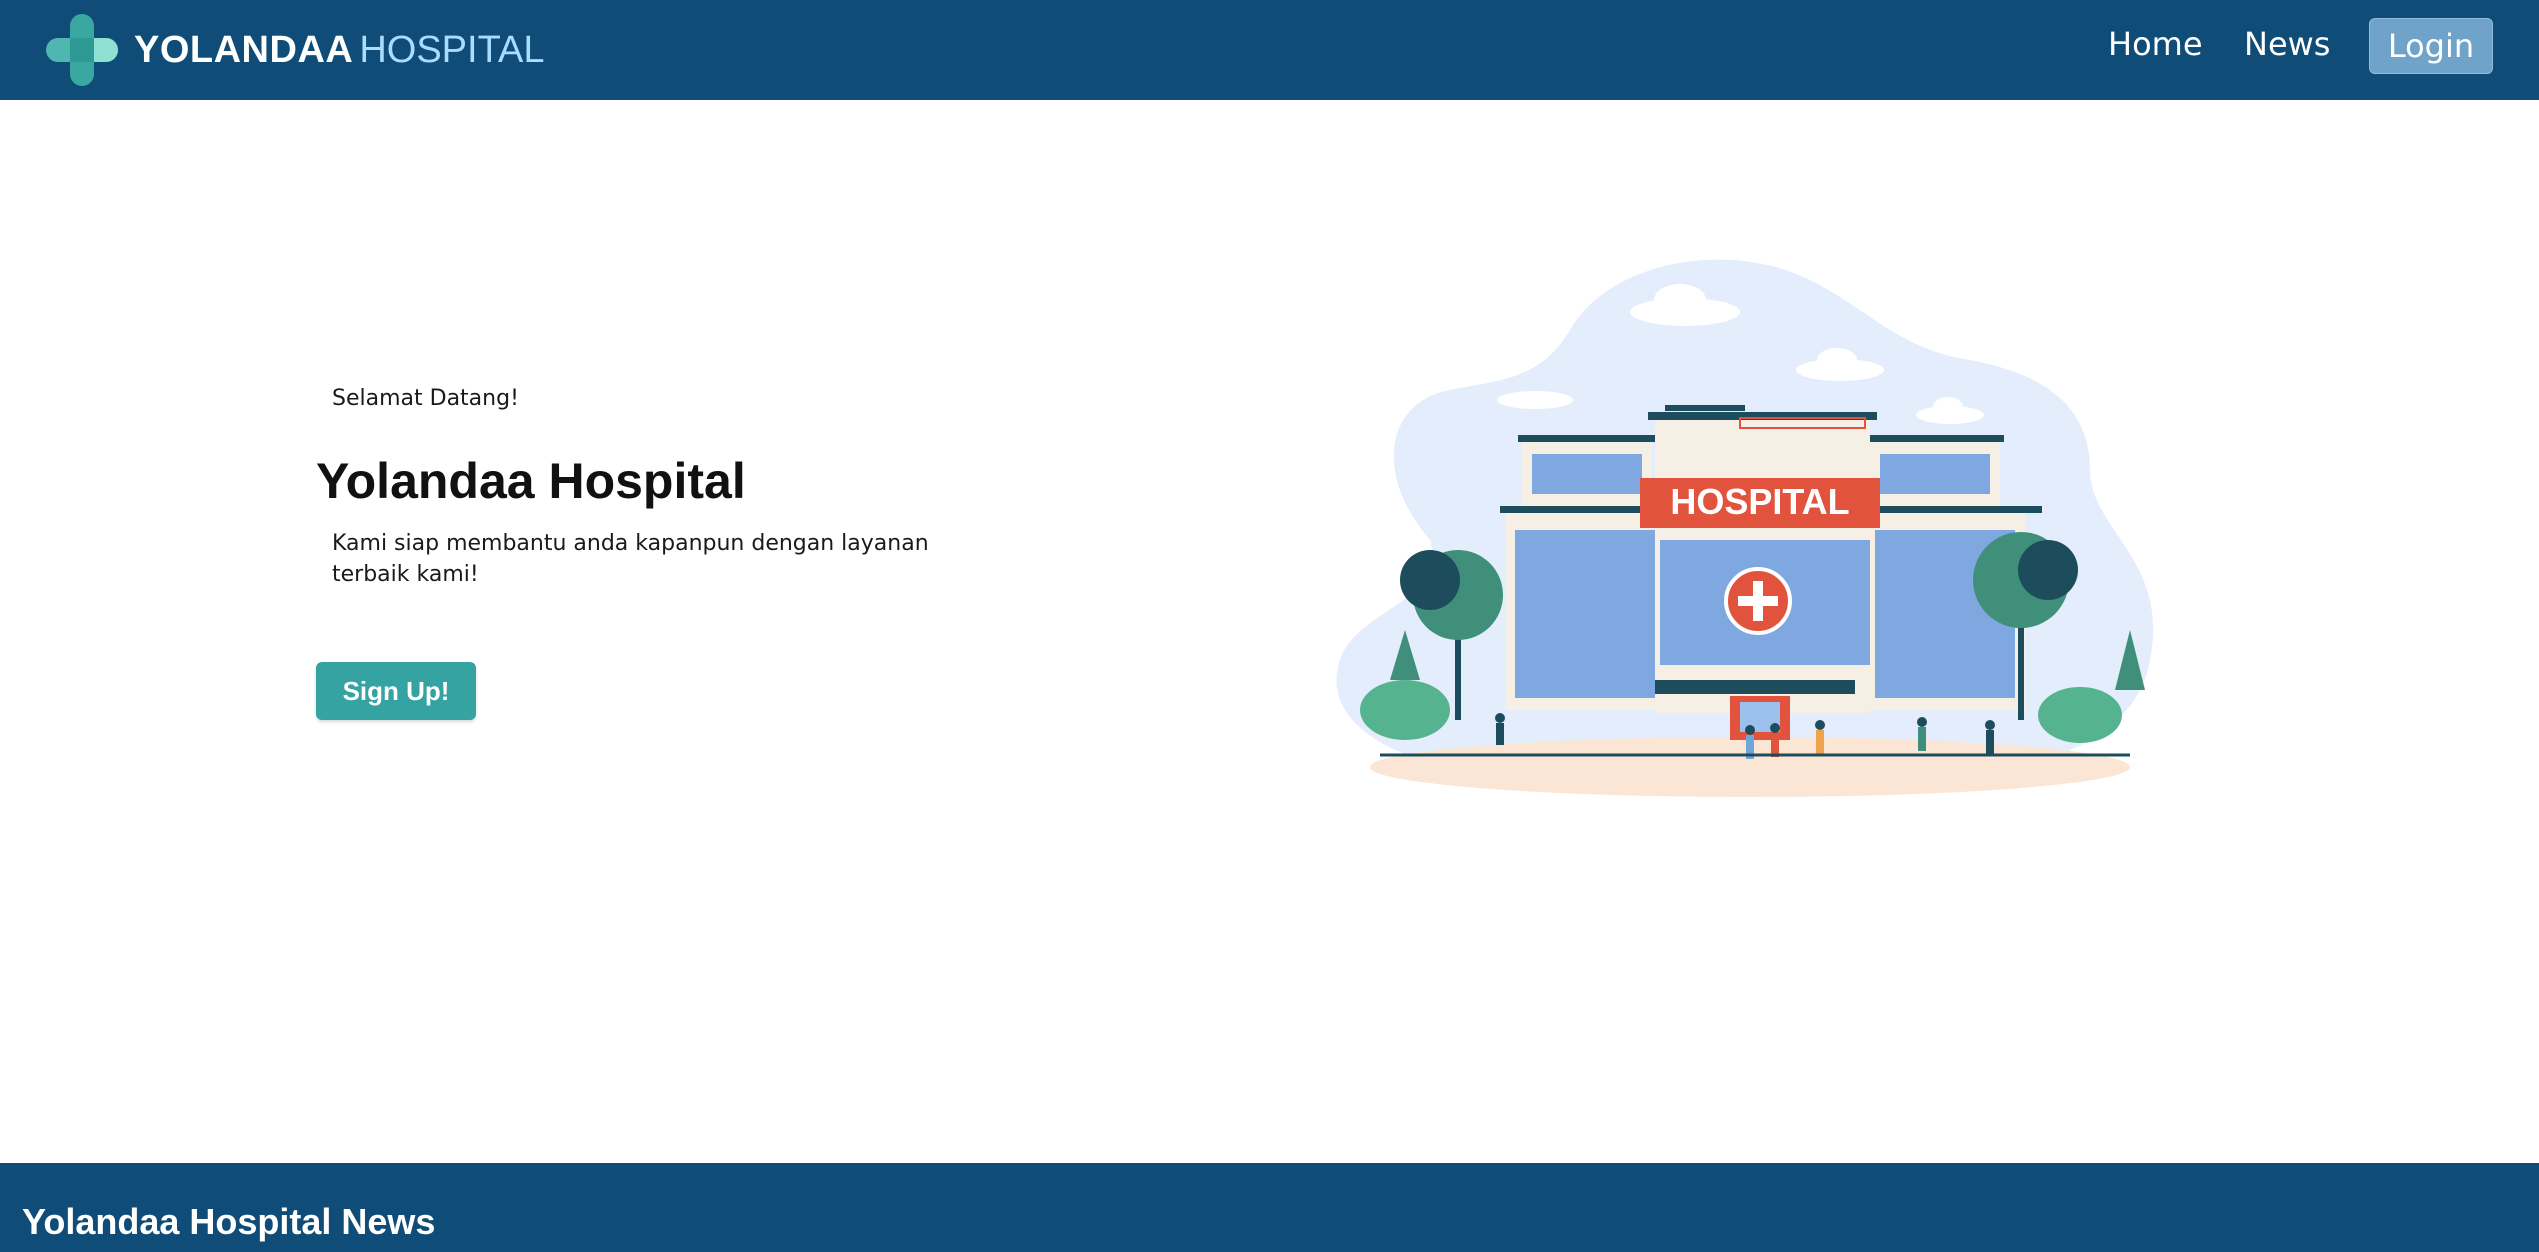  I want to click on brand-name-bold: YOLANDAA, so click(244, 49).